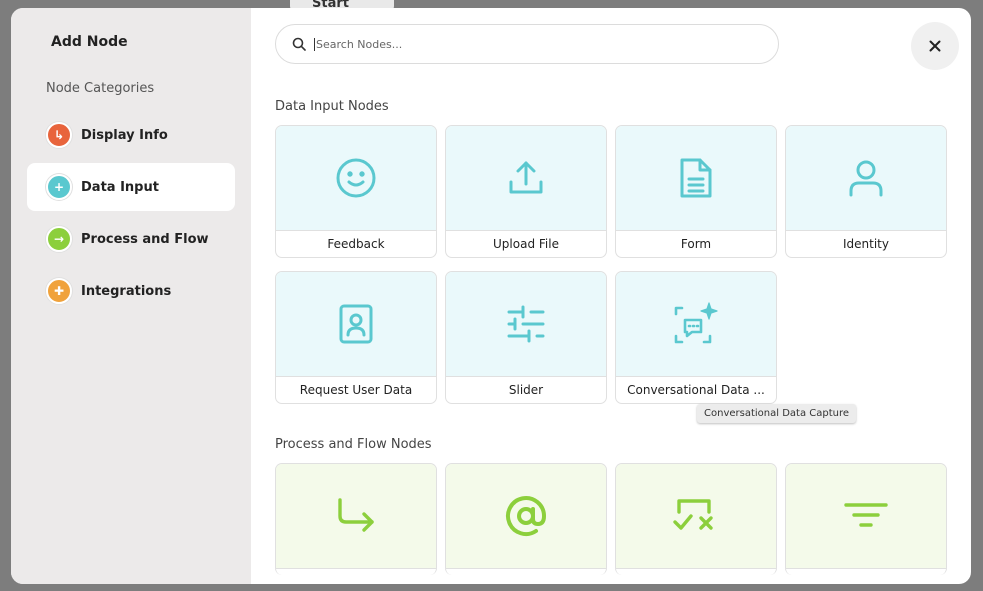 This screenshot has width=983, height=591. Describe the element at coordinates (124, 135) in the screenshot. I see `category-label: Display Info` at that location.